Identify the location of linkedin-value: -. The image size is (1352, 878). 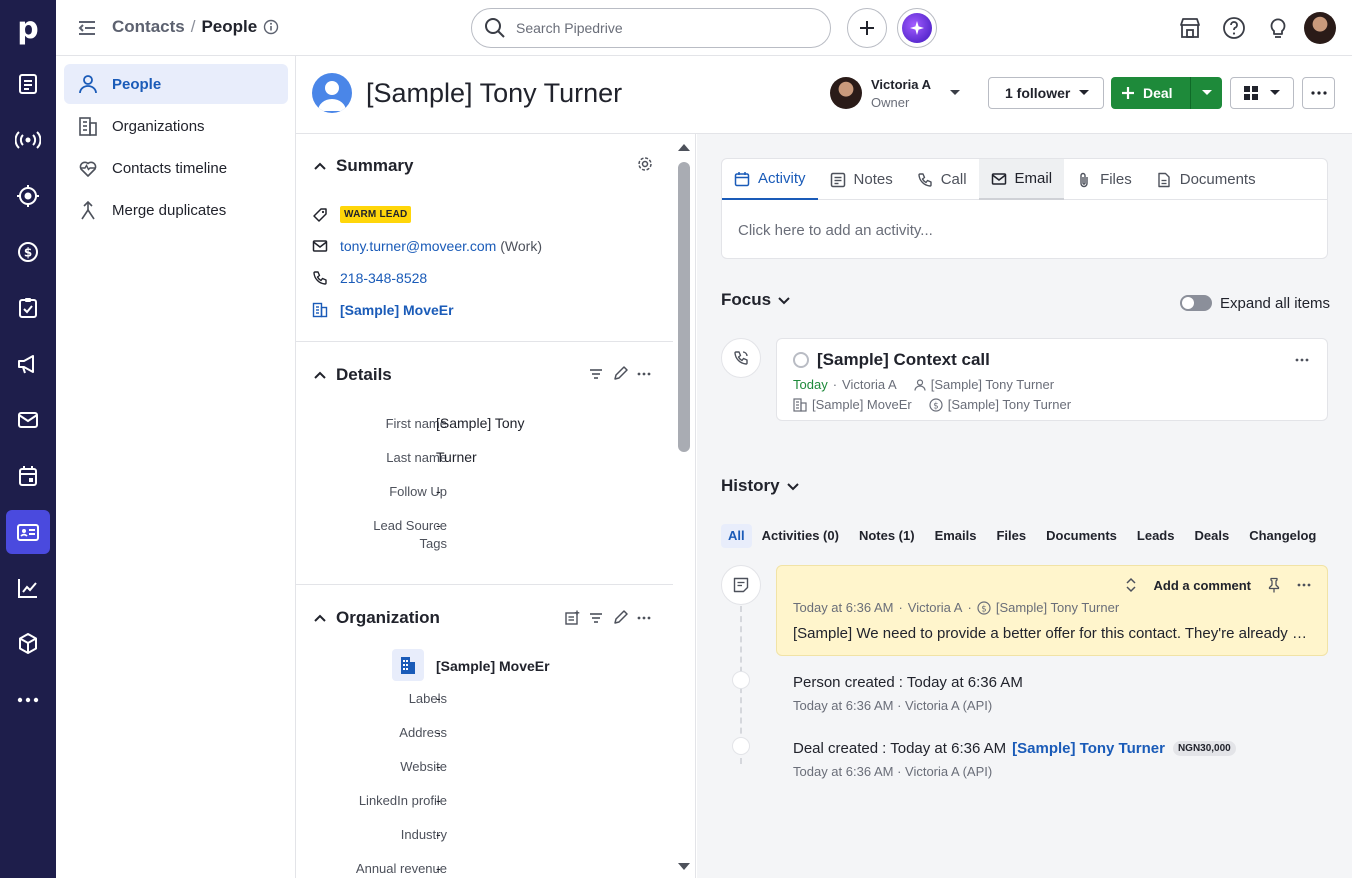
(438, 800).